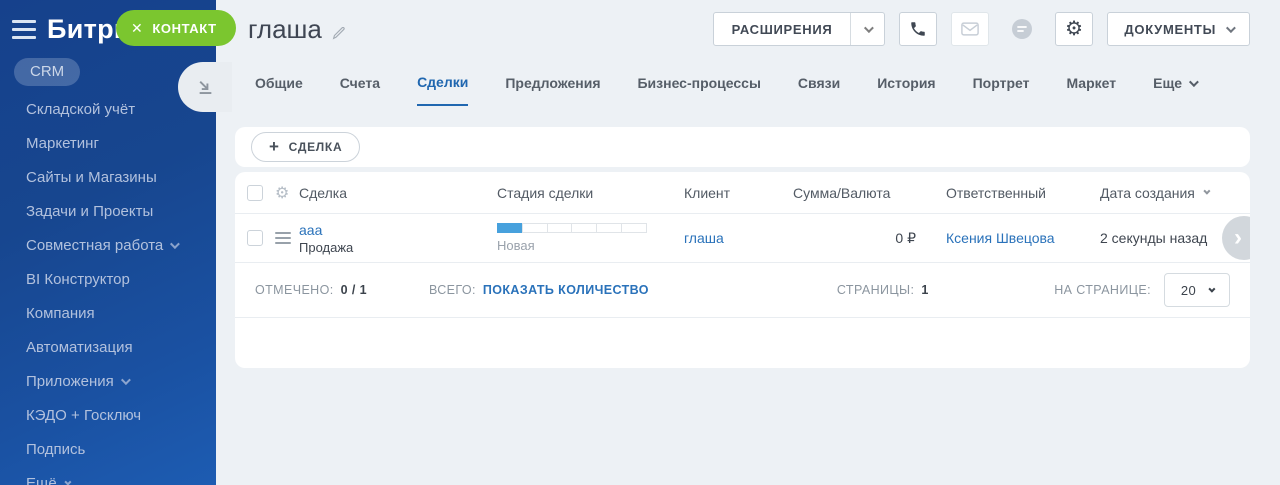 Image resolution: width=1280 pixels, height=485 pixels. I want to click on sidebar-item-collab: Совместная работа, so click(108, 245).